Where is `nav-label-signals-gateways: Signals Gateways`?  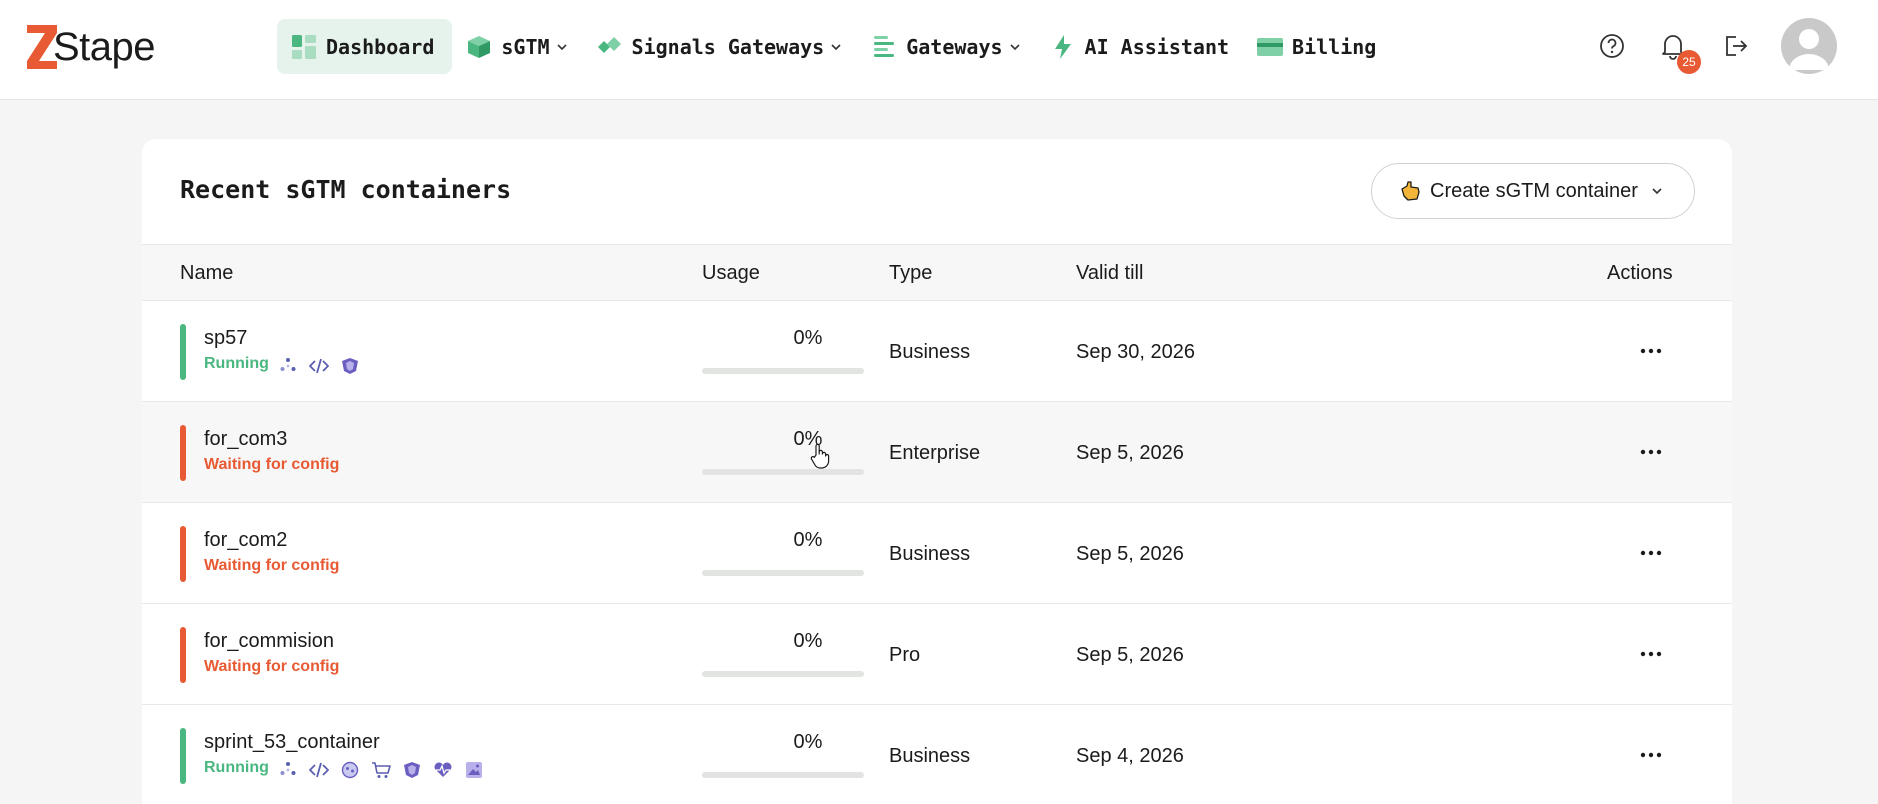
nav-label-signals-gateways: Signals Gateways is located at coordinates (728, 46).